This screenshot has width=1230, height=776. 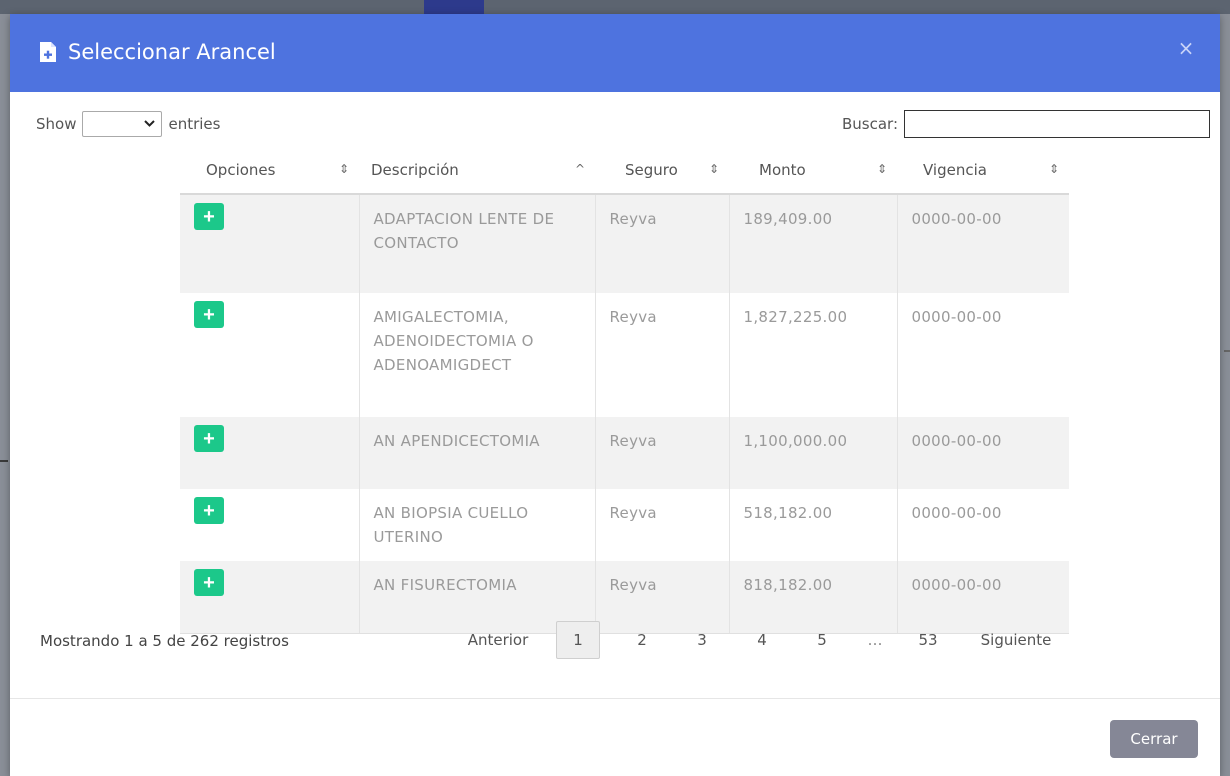 What do you see at coordinates (1057, 124) in the screenshot?
I see `search-input` at bounding box center [1057, 124].